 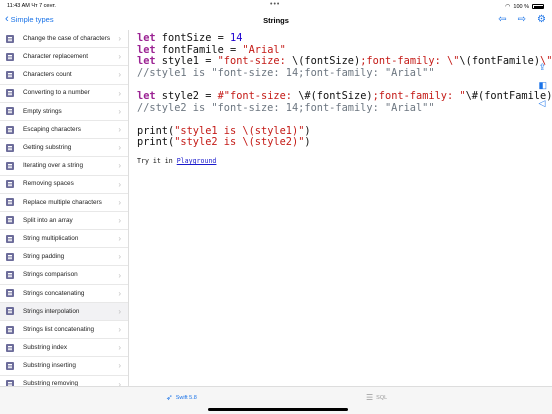 What do you see at coordinates (502, 20) in the screenshot?
I see `undo-arrow-icon: ⇦` at bounding box center [502, 20].